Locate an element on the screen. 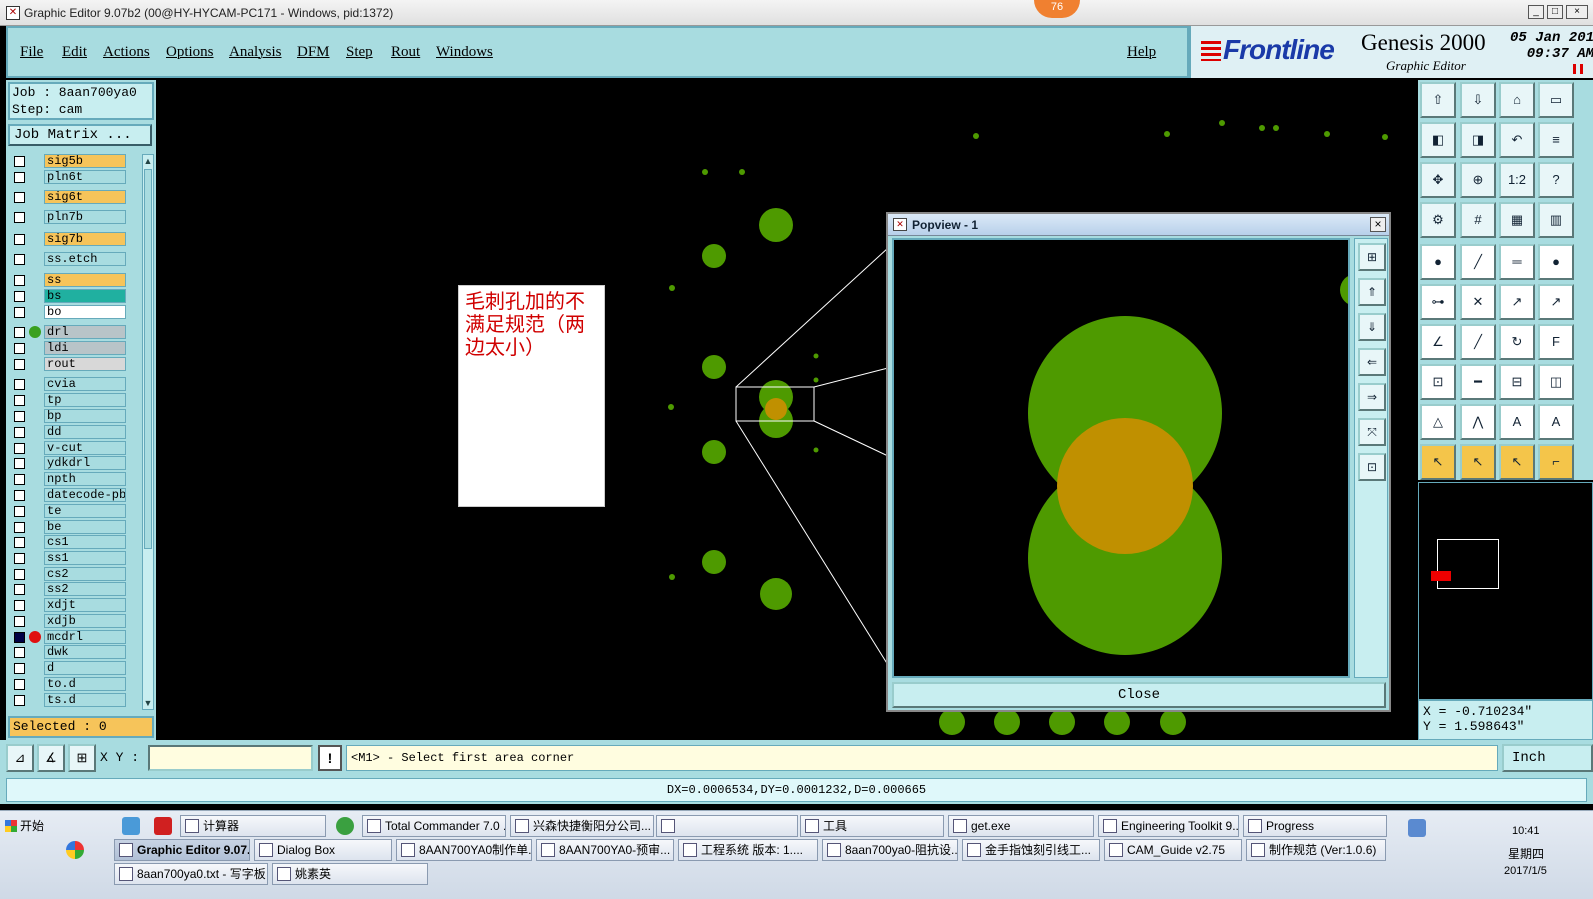 This screenshot has width=1593, height=899. layer-name: v-cut is located at coordinates (85, 448).